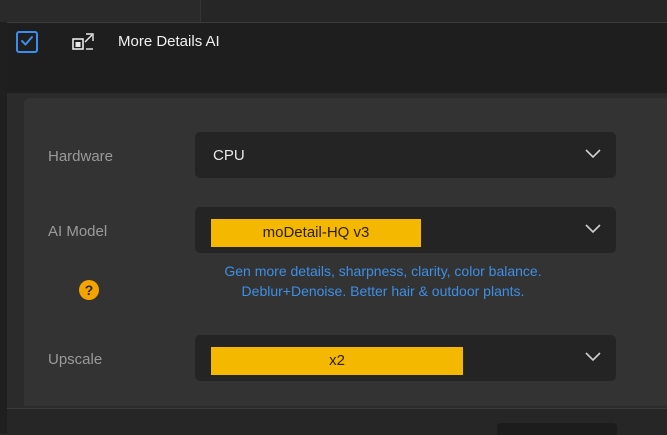  What do you see at coordinates (405, 155) in the screenshot?
I see `hardware-dropdown: CPU` at bounding box center [405, 155].